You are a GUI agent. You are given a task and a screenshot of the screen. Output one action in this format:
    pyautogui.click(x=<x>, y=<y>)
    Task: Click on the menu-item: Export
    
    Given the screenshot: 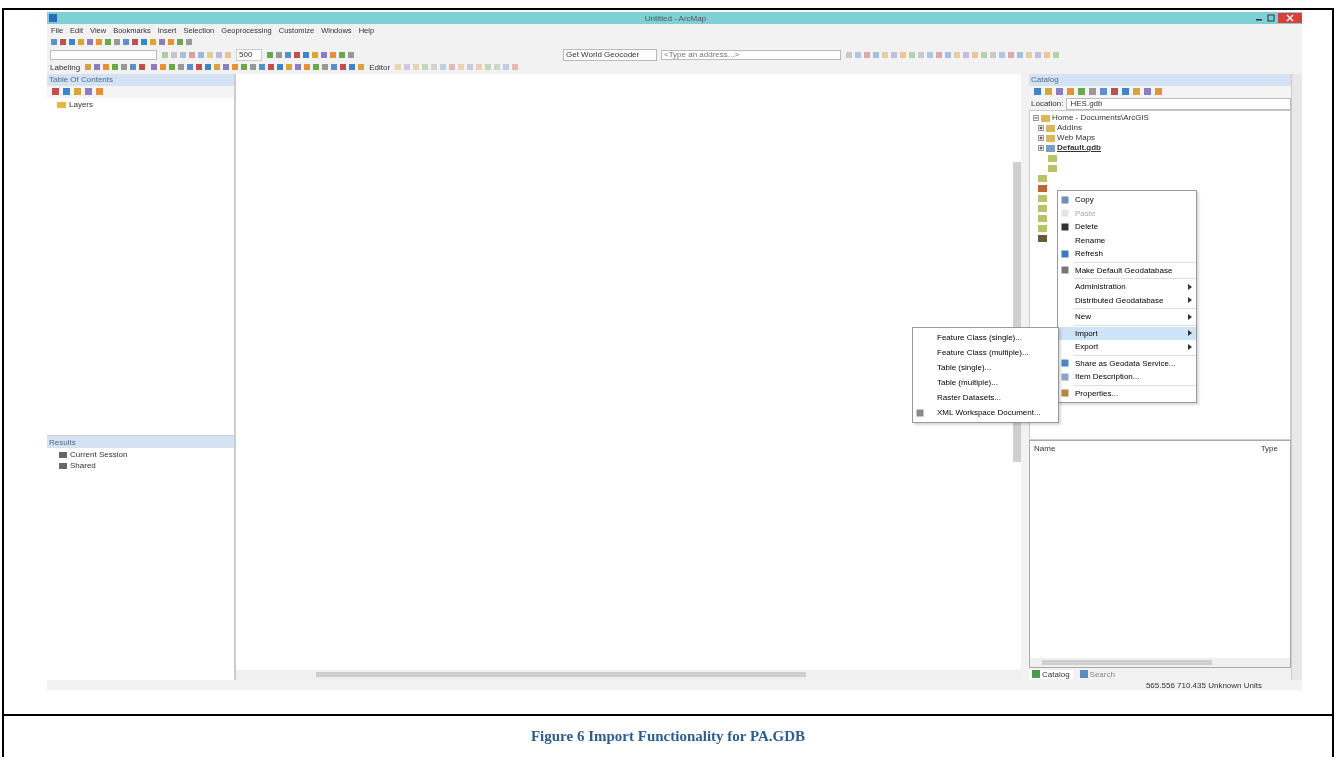 What is the action you would take?
    pyautogui.click(x=1127, y=347)
    